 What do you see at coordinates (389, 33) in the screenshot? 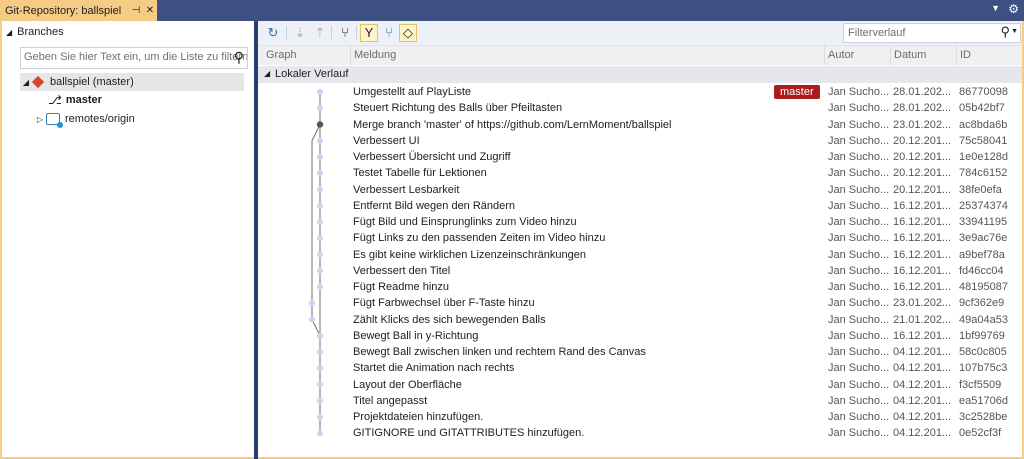
I see `show-remote-icon: ⑂` at bounding box center [389, 33].